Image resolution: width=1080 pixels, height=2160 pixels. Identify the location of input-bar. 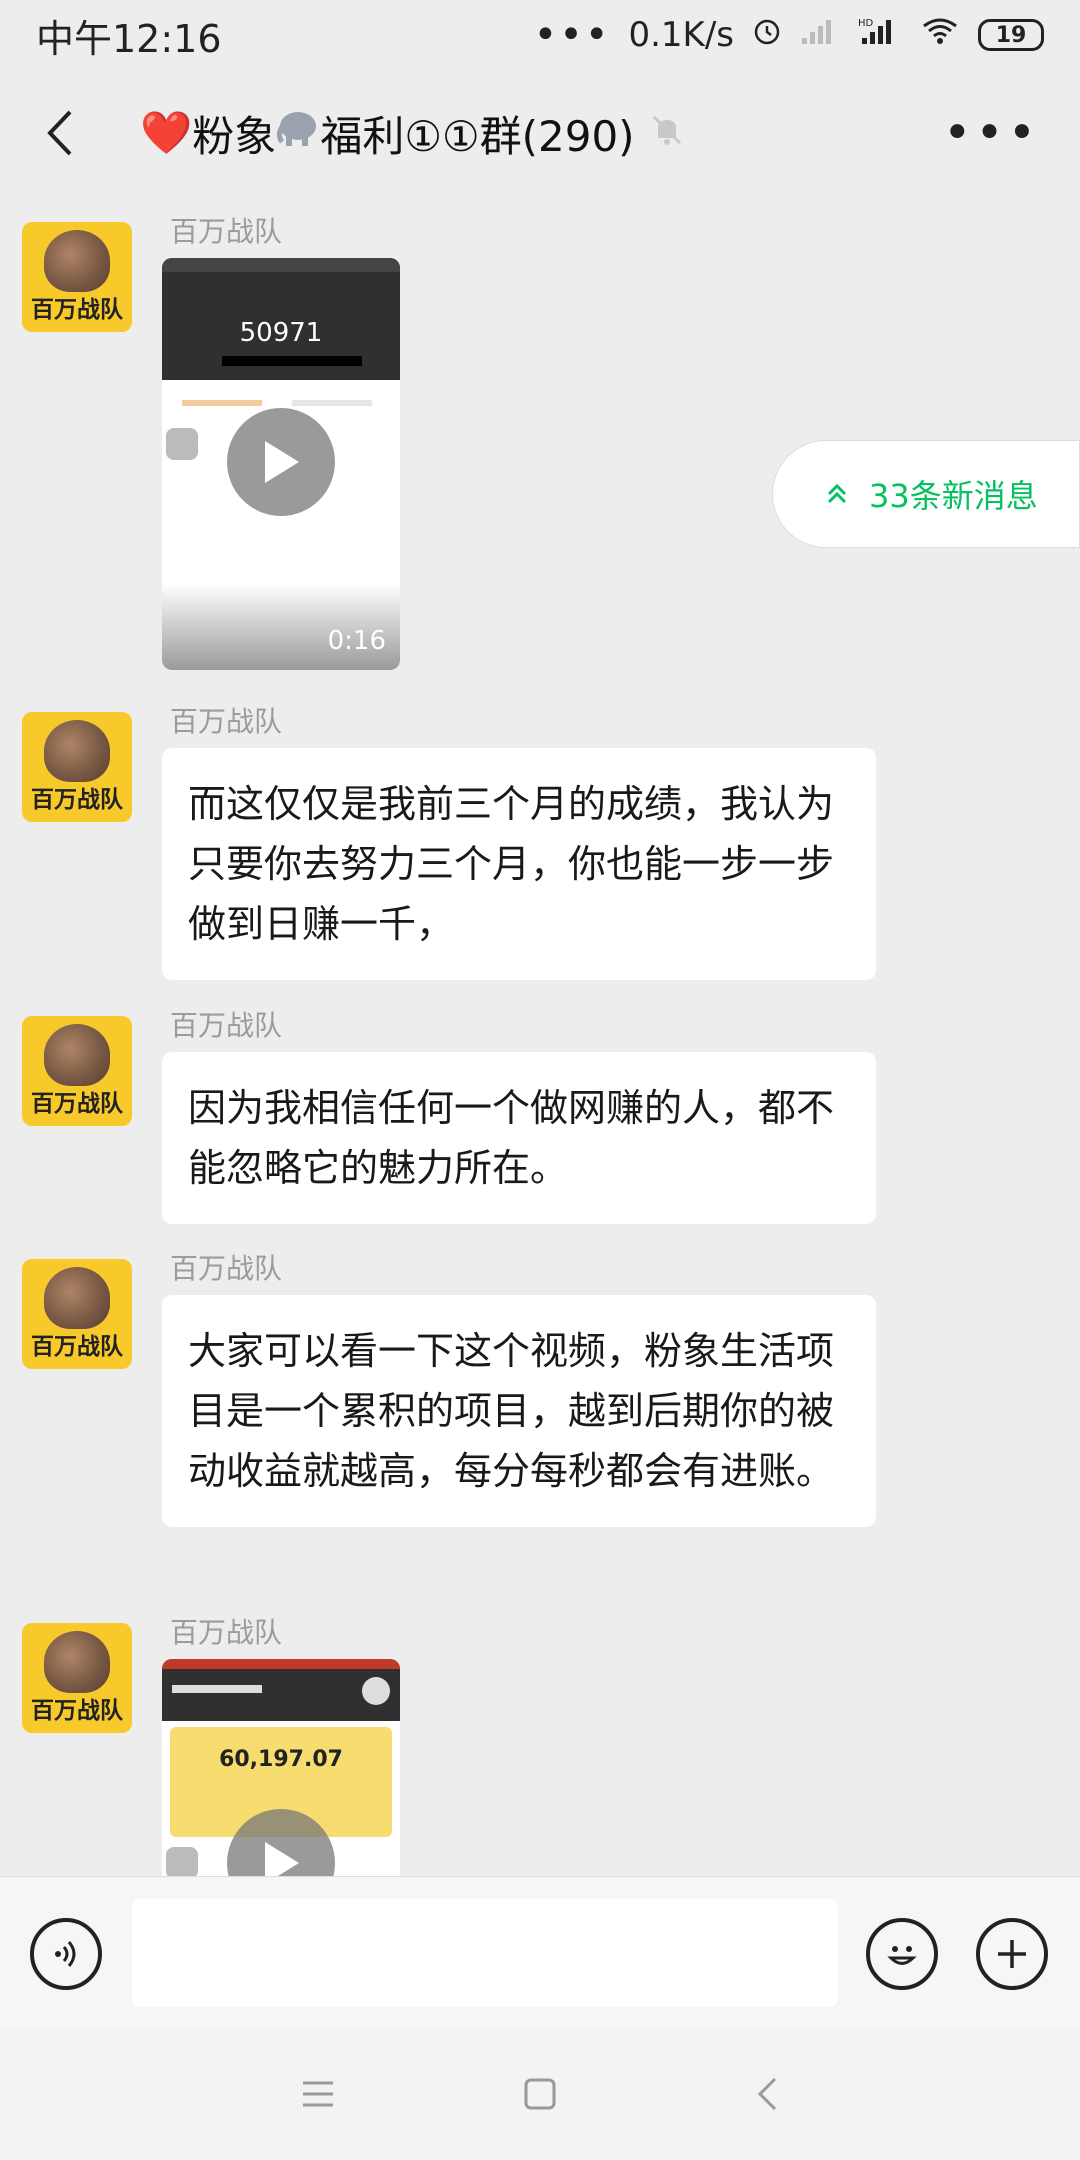
(540, 1953).